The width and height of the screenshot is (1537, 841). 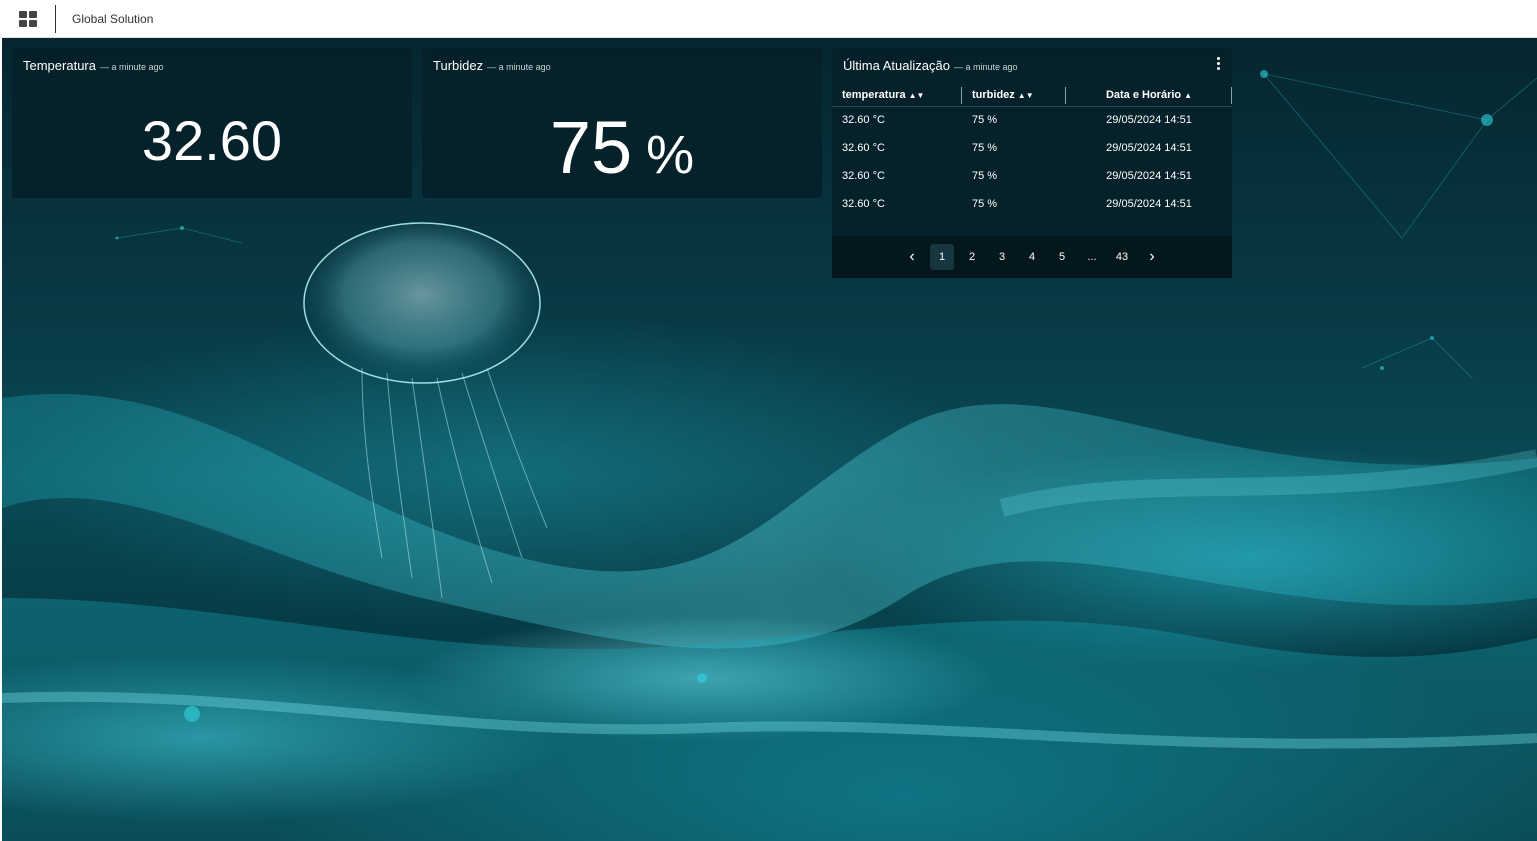 What do you see at coordinates (985, 67) in the screenshot?
I see `latest-update-time: — a minute ago` at bounding box center [985, 67].